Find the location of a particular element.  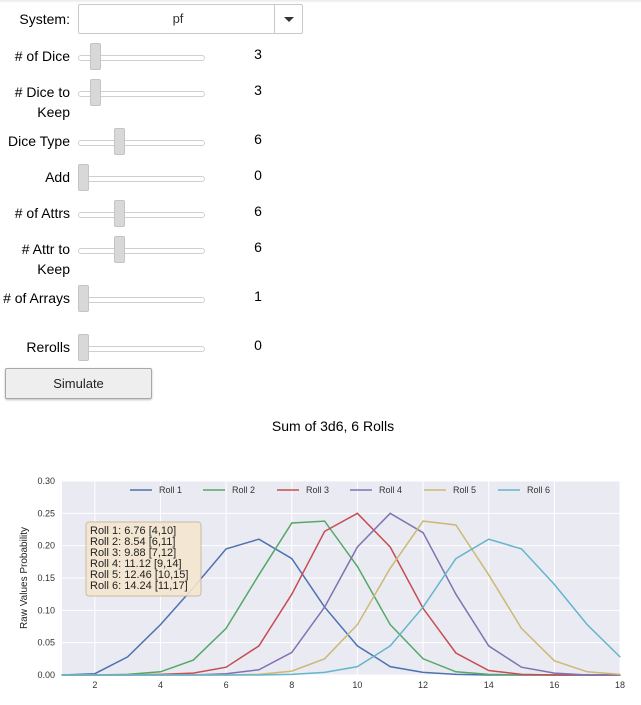

rerolls-value: 0 is located at coordinates (258, 345).